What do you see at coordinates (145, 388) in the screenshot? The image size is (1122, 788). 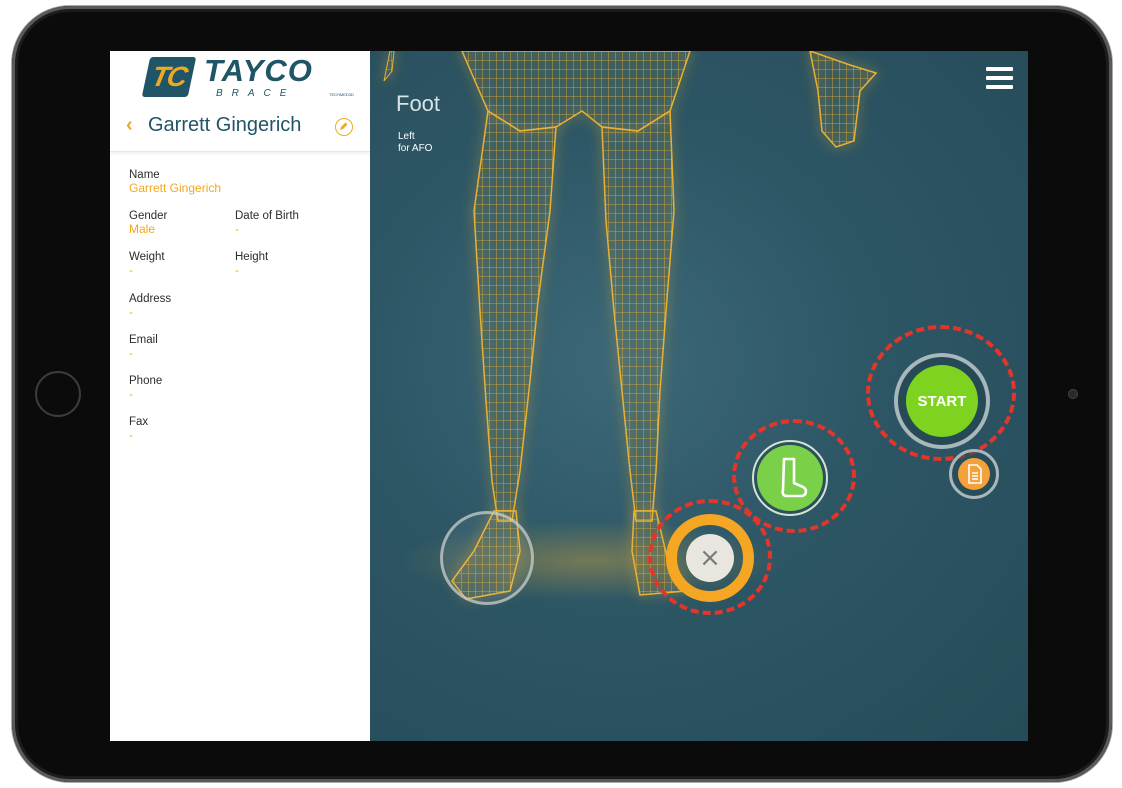 I see `phone-field: Phone -` at bounding box center [145, 388].